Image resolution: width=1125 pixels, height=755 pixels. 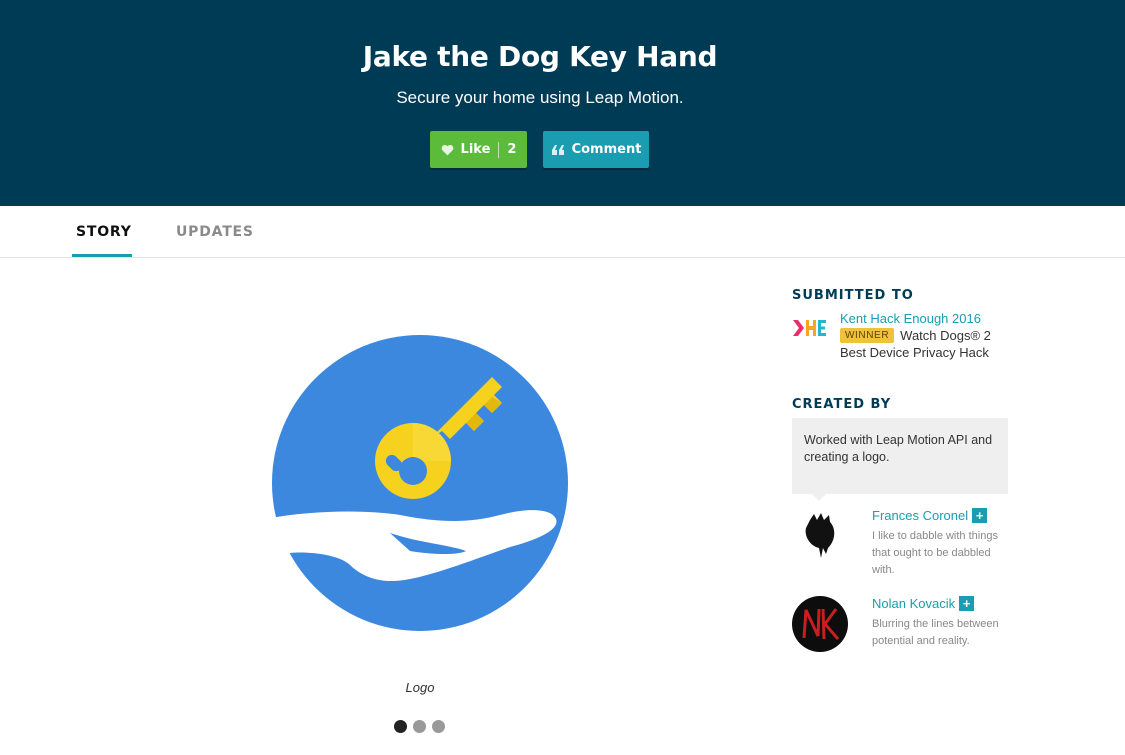 I want to click on active-tab-indicator, so click(x=102, y=255).